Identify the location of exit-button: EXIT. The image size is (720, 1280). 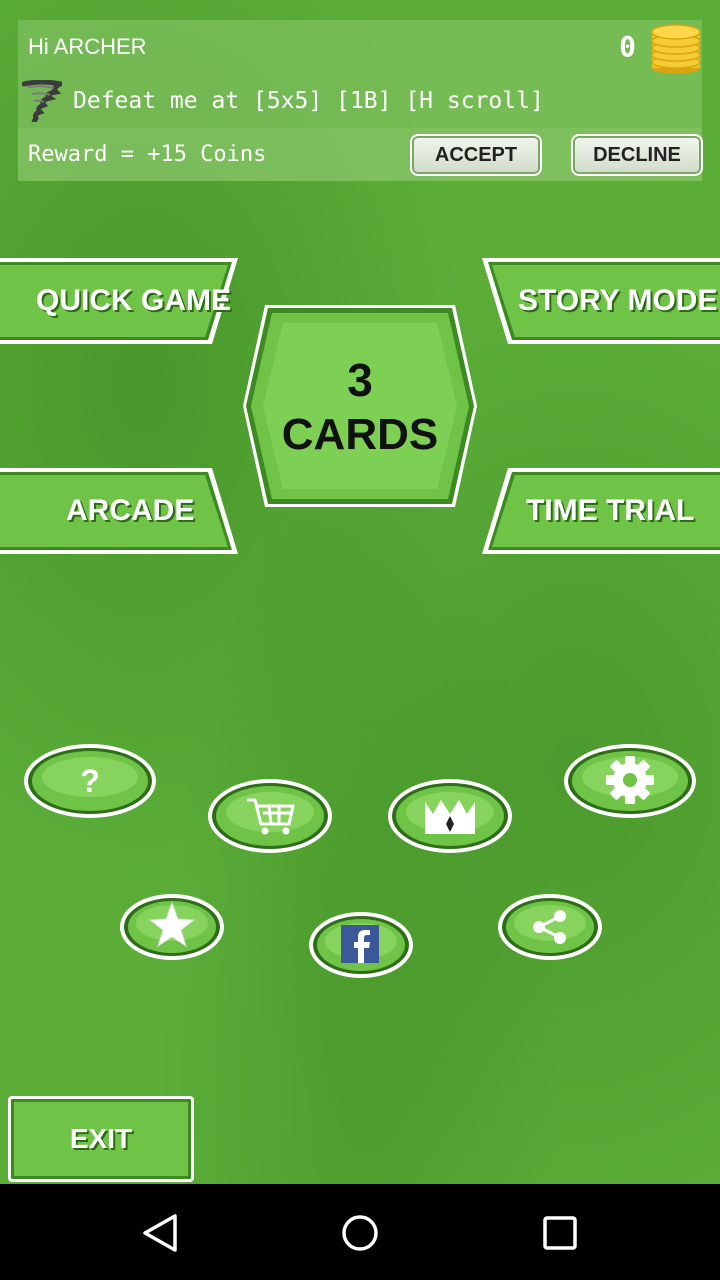
(101, 1139).